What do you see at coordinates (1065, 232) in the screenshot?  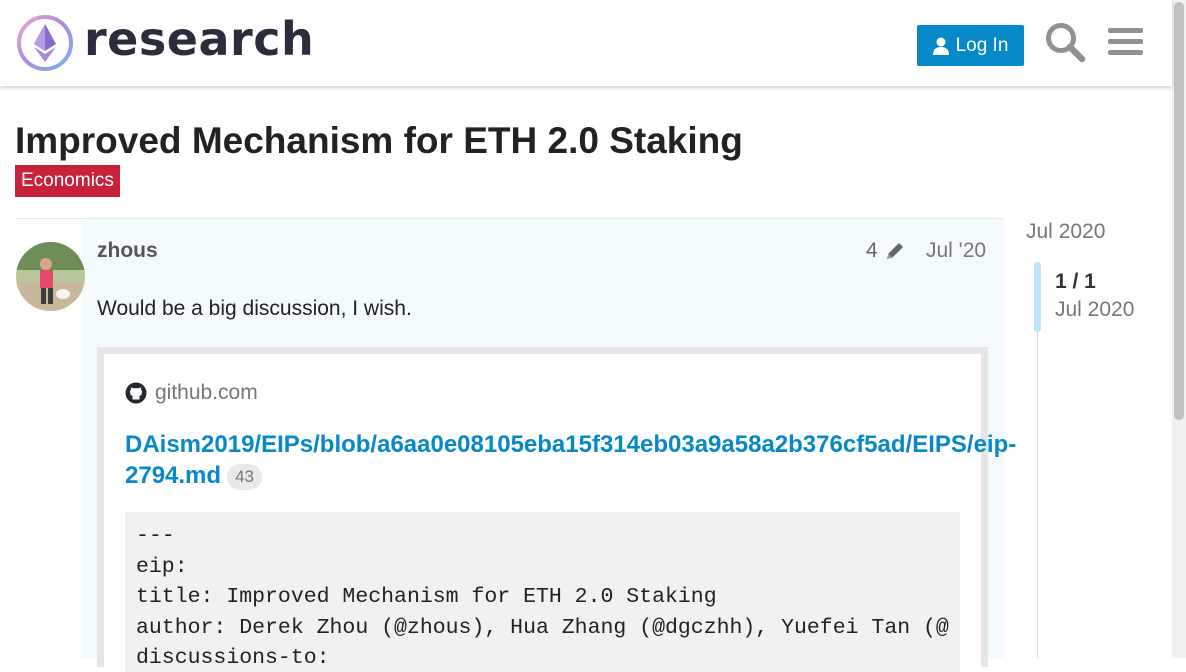 I see `timeline-start-date: Jul 2020` at bounding box center [1065, 232].